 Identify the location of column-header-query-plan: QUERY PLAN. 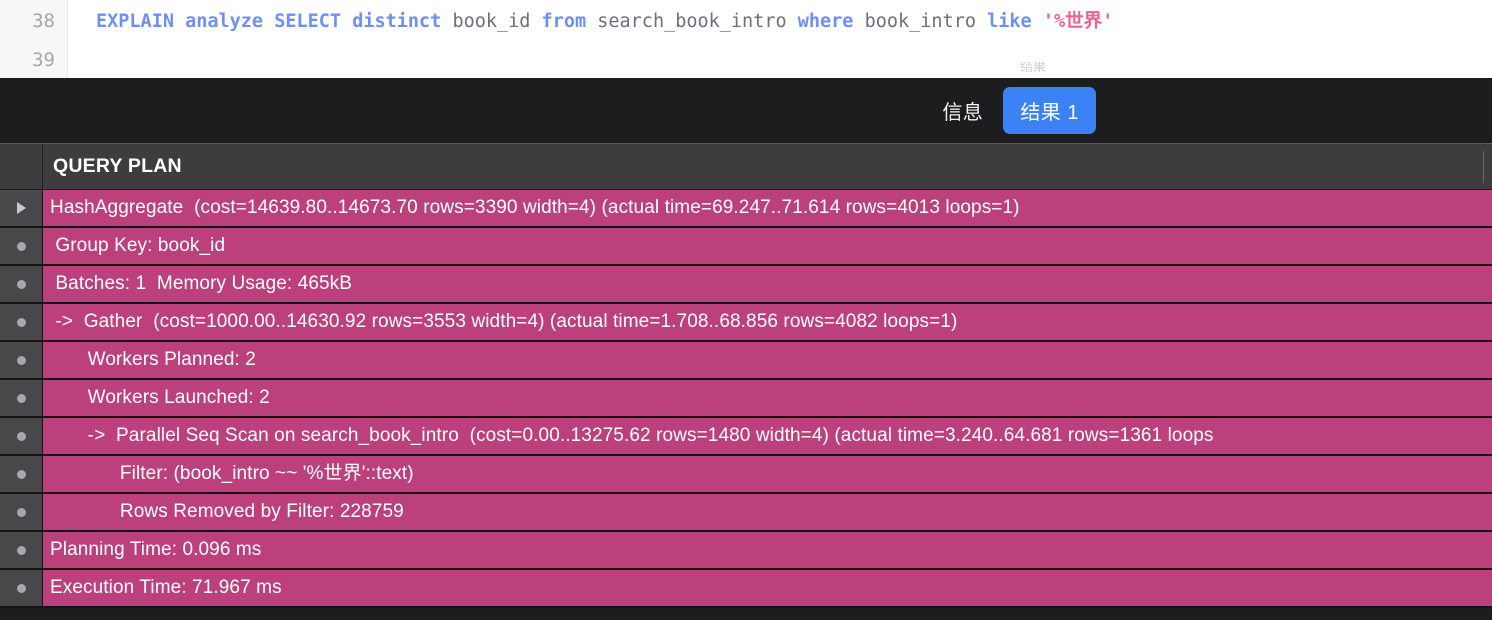
(767, 166).